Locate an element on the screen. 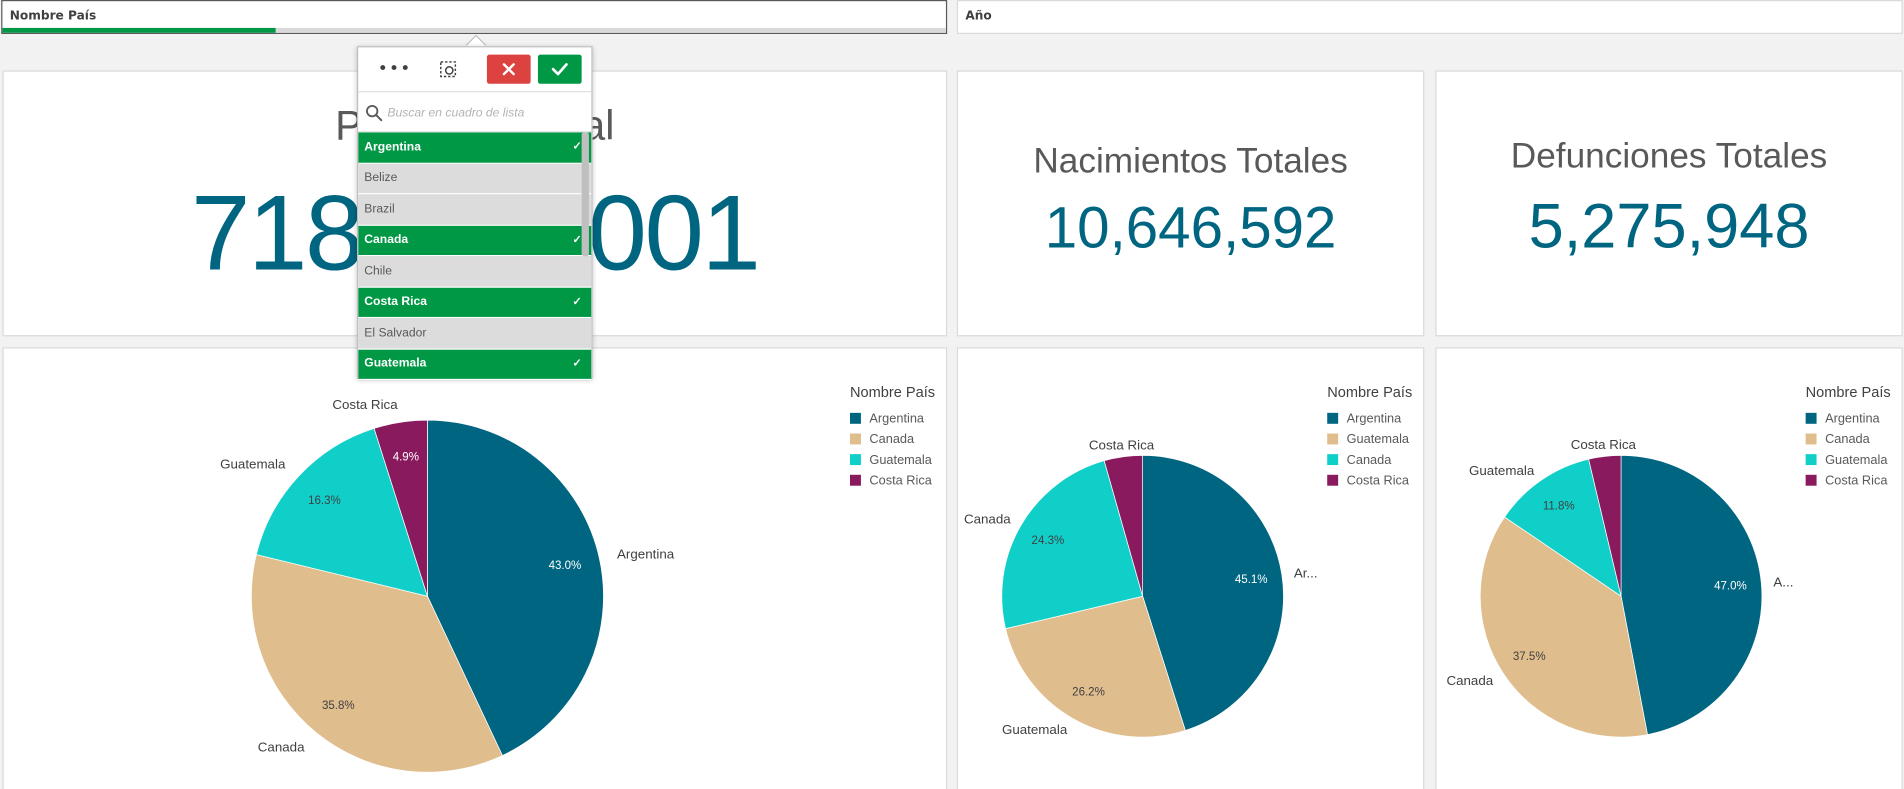 This screenshot has width=1904, height=789. confirm-selection-button is located at coordinates (559, 69).